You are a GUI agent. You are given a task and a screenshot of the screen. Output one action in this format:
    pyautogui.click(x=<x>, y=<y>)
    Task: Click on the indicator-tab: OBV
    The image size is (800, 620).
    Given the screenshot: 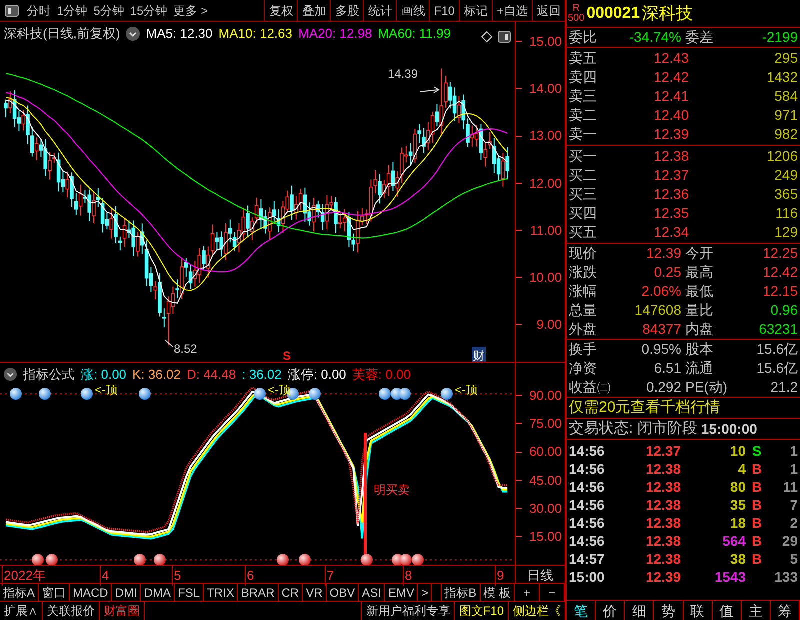 What is the action you would take?
    pyautogui.click(x=343, y=592)
    